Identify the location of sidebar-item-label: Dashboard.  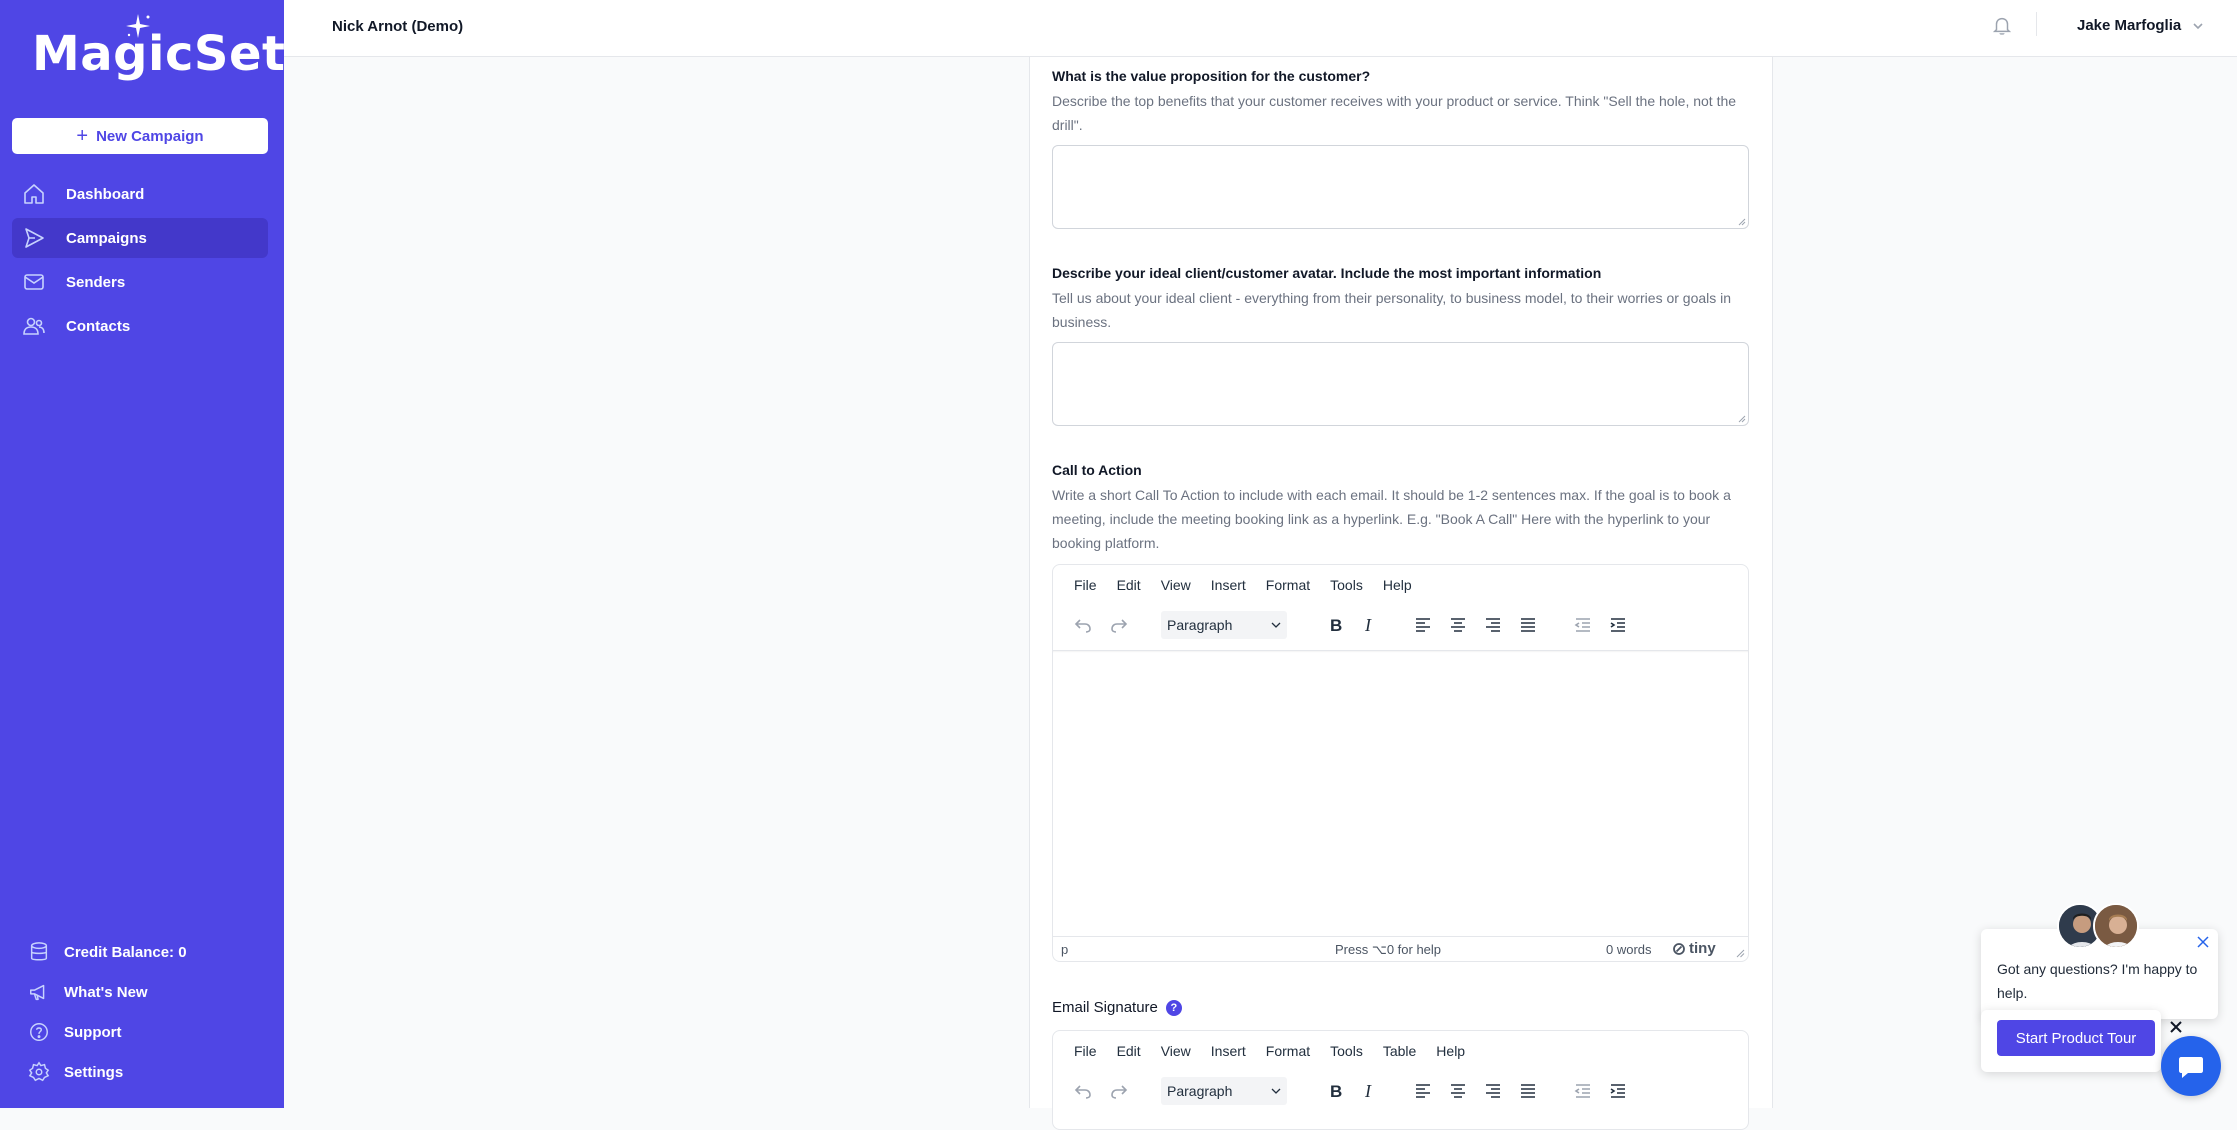
(105, 194).